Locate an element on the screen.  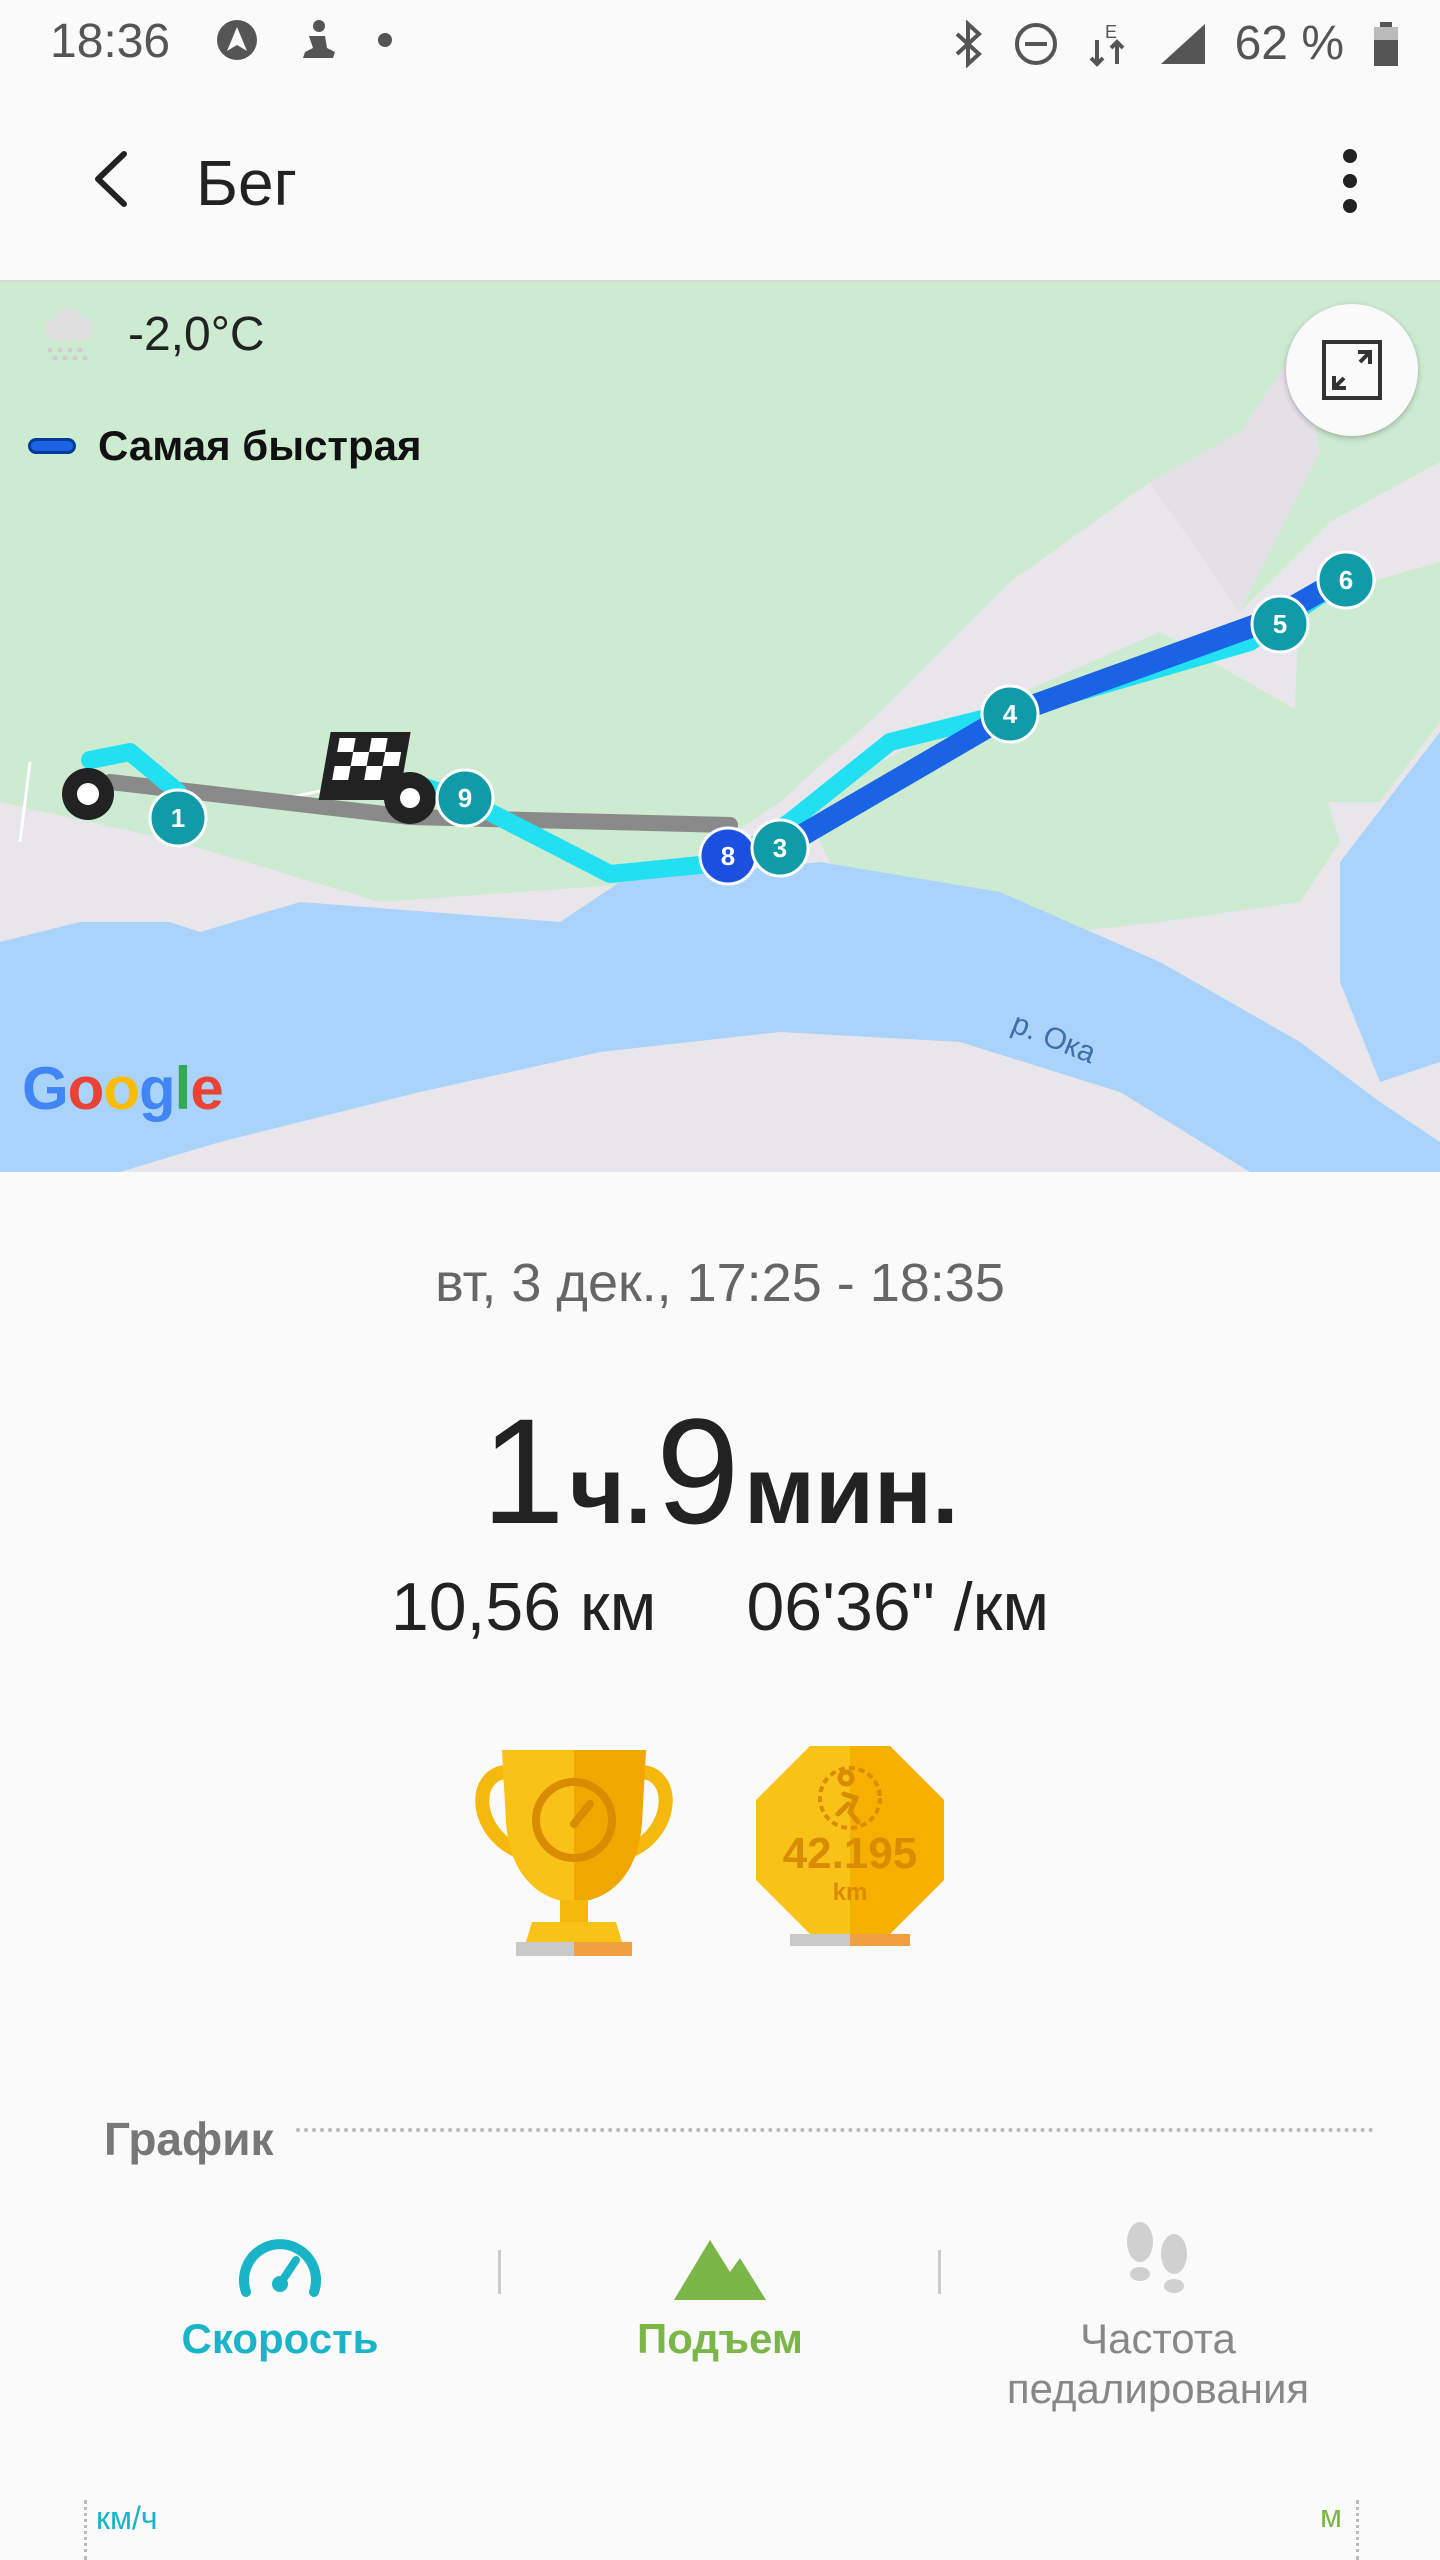
workout-duration: 1 ч. 9 мин. is located at coordinates (720, 1471).